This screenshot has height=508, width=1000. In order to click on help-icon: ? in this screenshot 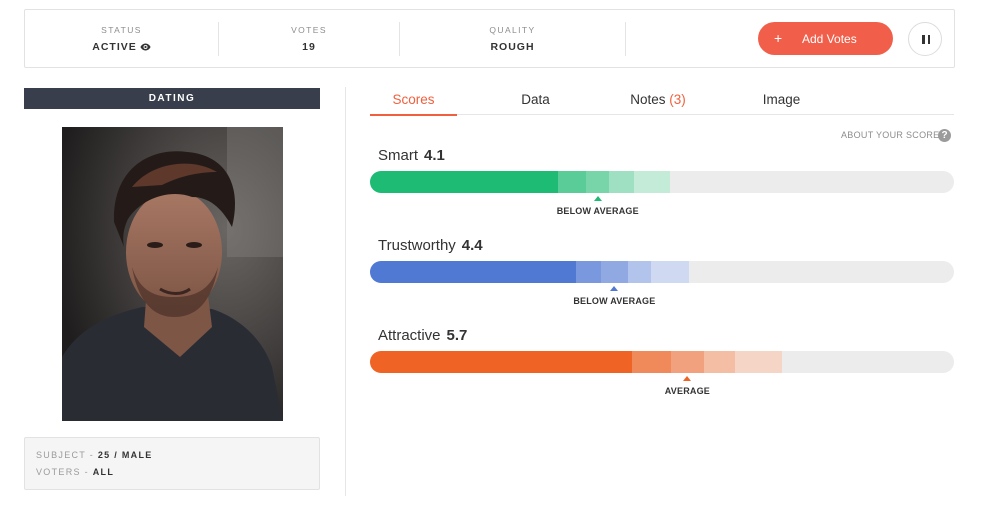, I will do `click(944, 135)`.